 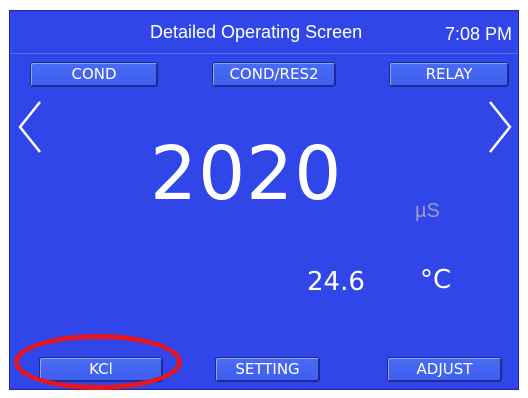 I want to click on setting-button: SETTING, so click(x=267, y=369).